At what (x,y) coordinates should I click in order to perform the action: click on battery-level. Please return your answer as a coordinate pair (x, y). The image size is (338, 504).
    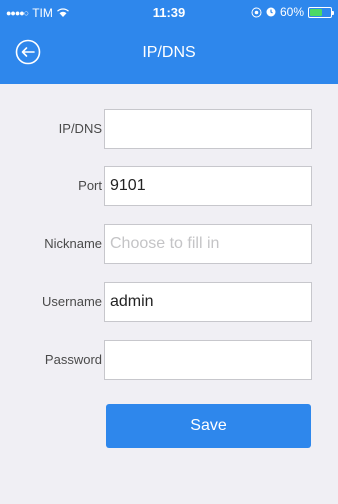
    Looking at the image, I should click on (316, 12).